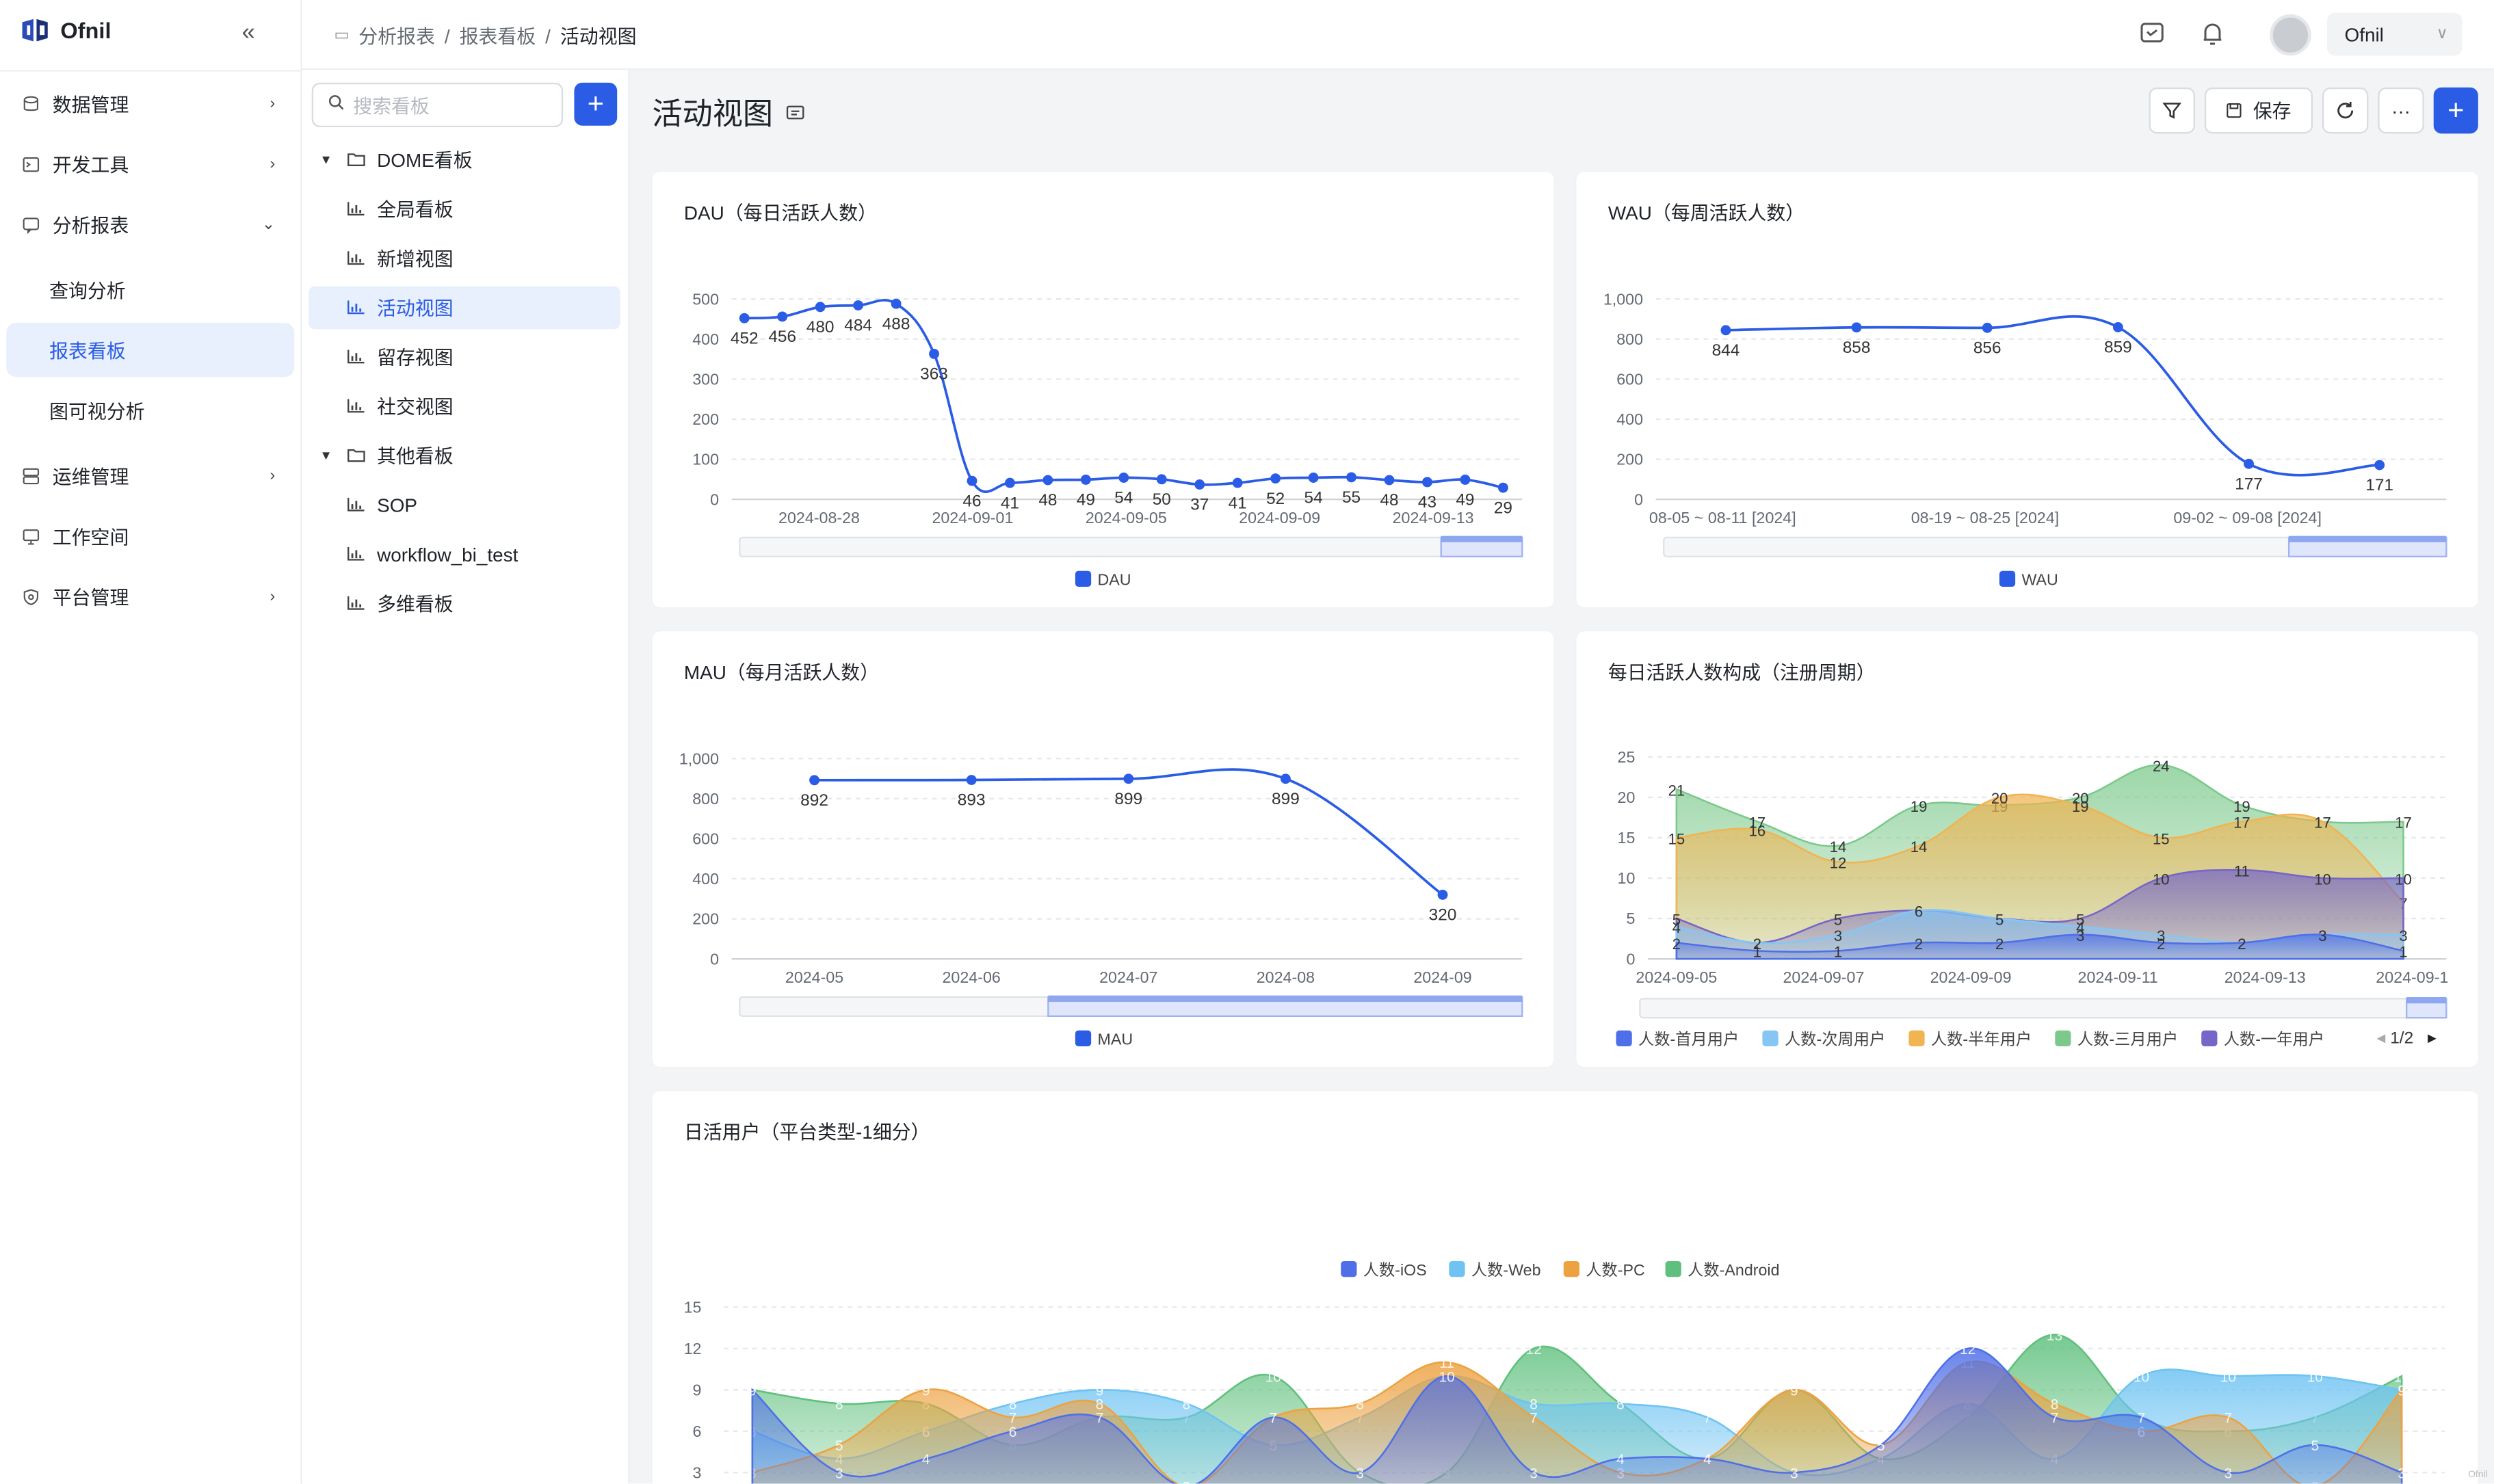  Describe the element at coordinates (796, 112) in the screenshot. I see `comment-icon` at that location.